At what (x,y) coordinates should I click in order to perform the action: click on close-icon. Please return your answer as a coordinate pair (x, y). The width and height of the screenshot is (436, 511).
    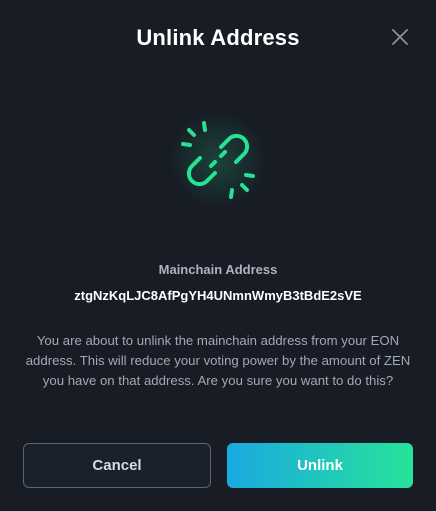
    Looking at the image, I should click on (400, 37).